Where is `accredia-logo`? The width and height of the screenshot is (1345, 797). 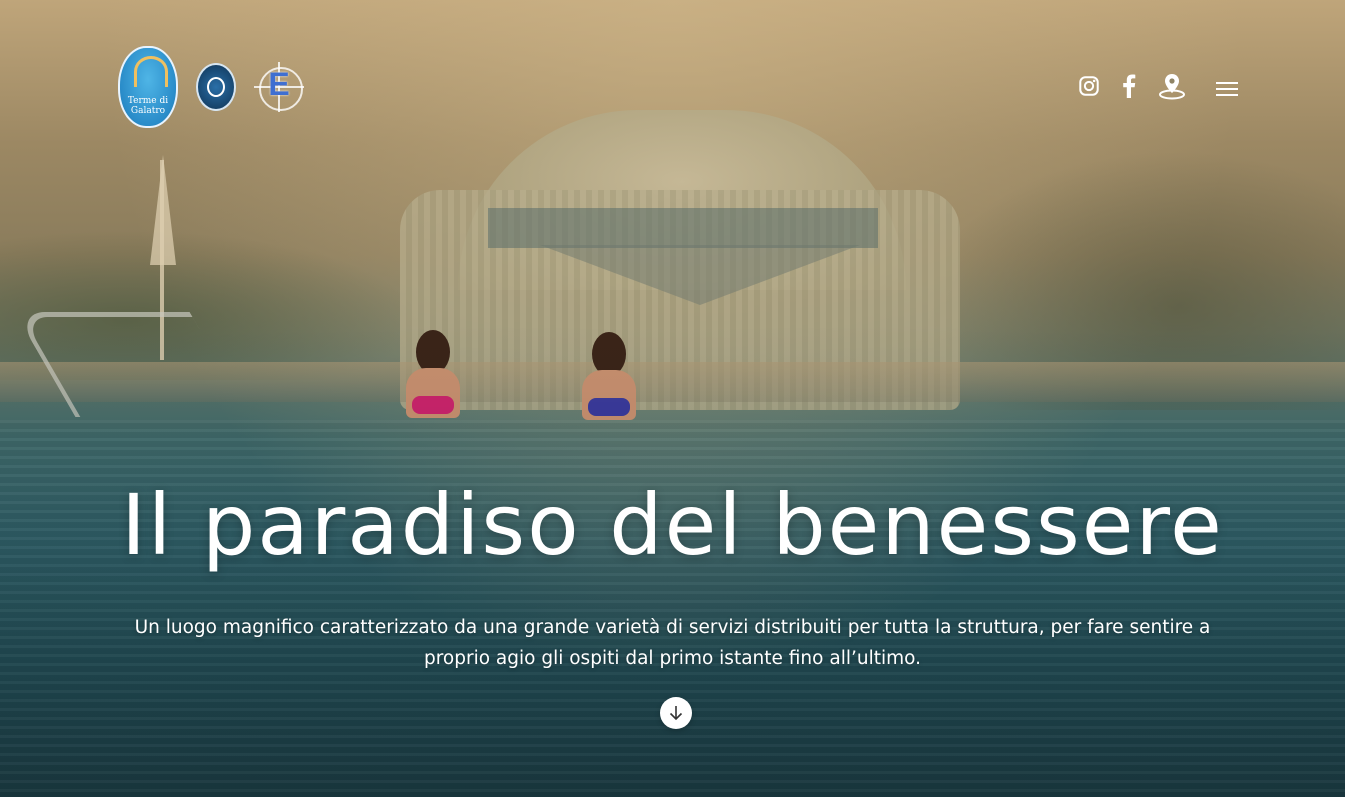
accredia-logo is located at coordinates (216, 87).